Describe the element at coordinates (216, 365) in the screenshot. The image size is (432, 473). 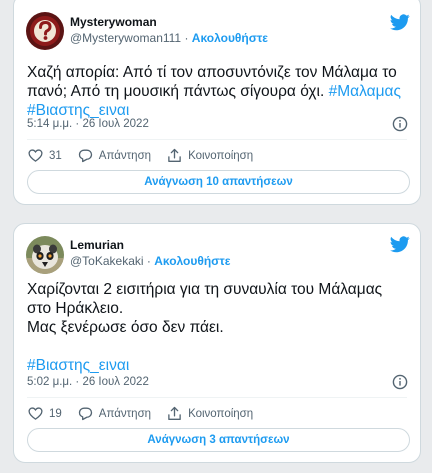
I see `tweet-text-line-tag: #Βιαστης_ειναι` at that location.